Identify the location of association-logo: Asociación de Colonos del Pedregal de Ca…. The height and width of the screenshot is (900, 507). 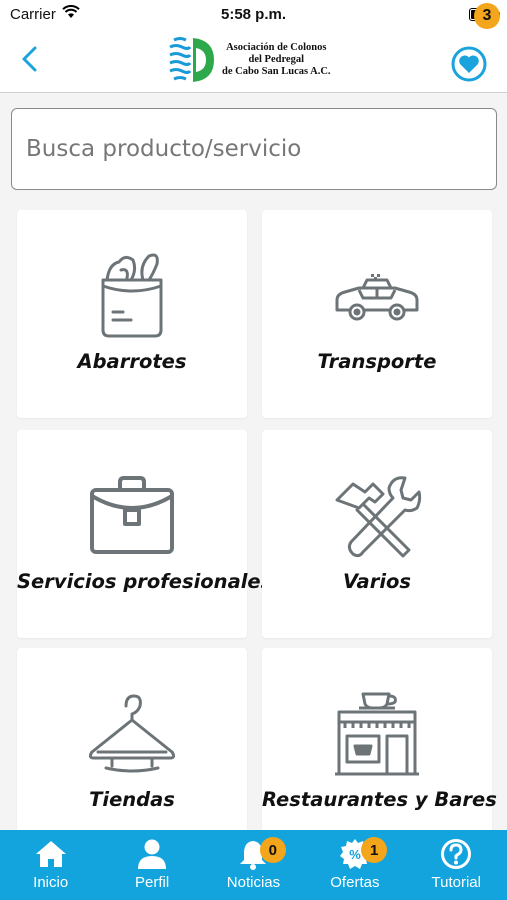
(256, 60).